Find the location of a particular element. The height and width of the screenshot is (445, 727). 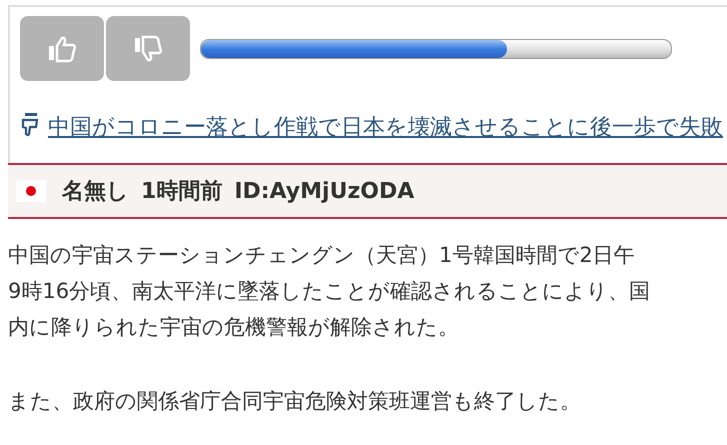

post-text-line: 内に降りられた宇宙の危機警報が解除された。 is located at coordinates (233, 327).